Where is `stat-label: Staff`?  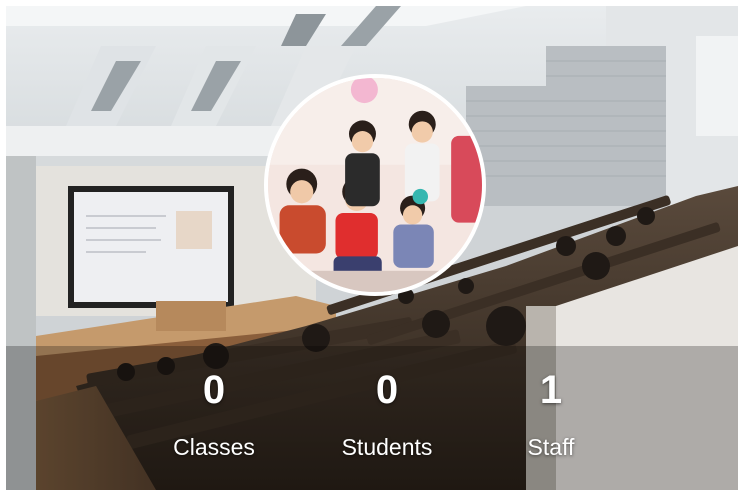 stat-label: Staff is located at coordinates (551, 447).